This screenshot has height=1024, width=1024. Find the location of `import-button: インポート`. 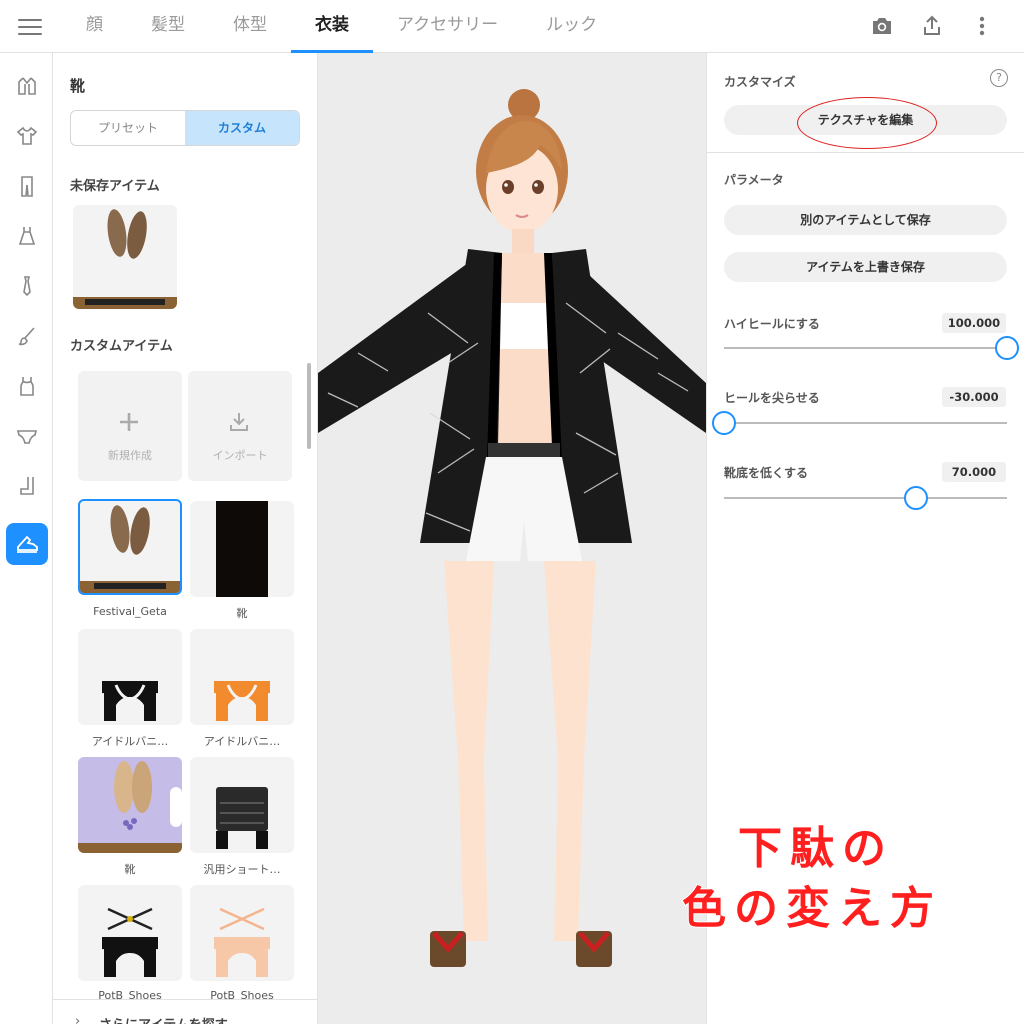

import-button: インポート is located at coordinates (240, 426).